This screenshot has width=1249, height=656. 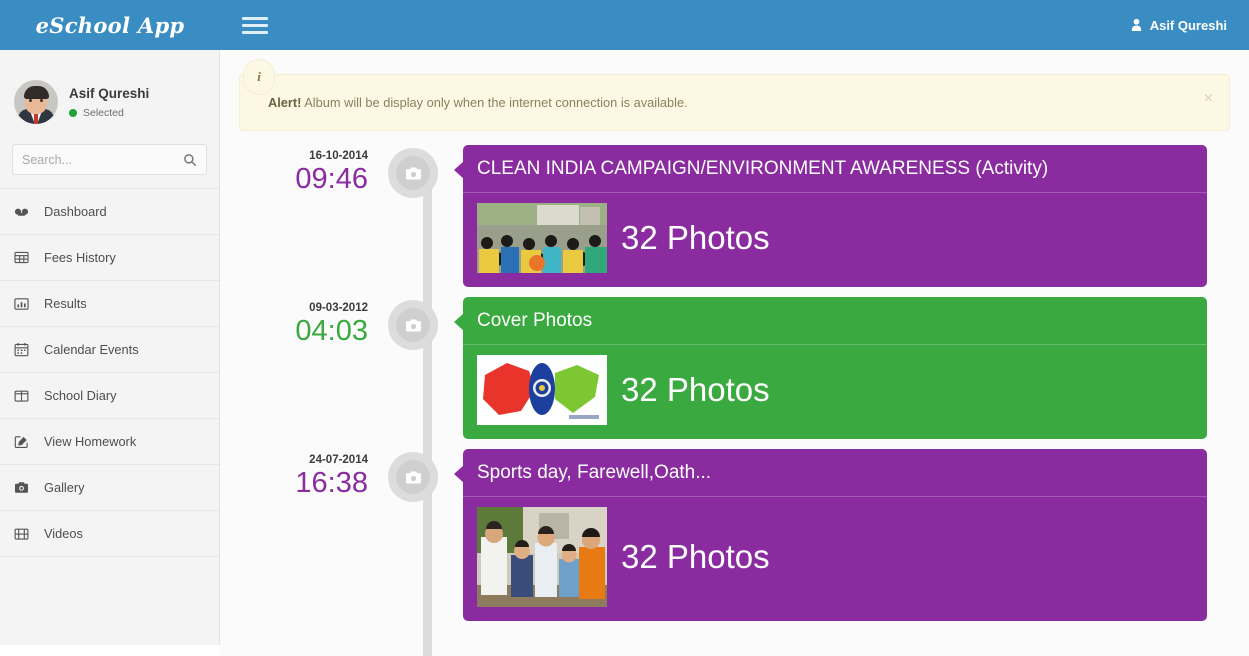 I want to click on status-dot-icon, so click(x=73, y=112).